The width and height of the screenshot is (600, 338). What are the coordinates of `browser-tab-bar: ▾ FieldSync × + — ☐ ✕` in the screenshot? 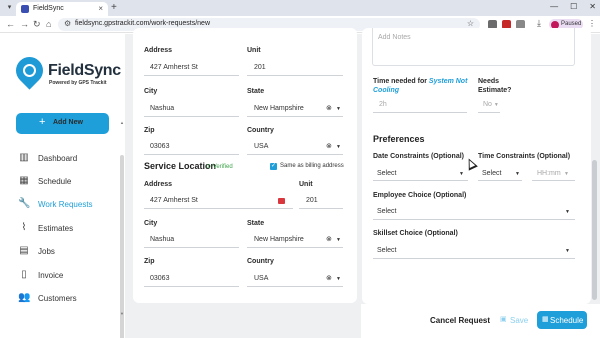 It's located at (300, 8).